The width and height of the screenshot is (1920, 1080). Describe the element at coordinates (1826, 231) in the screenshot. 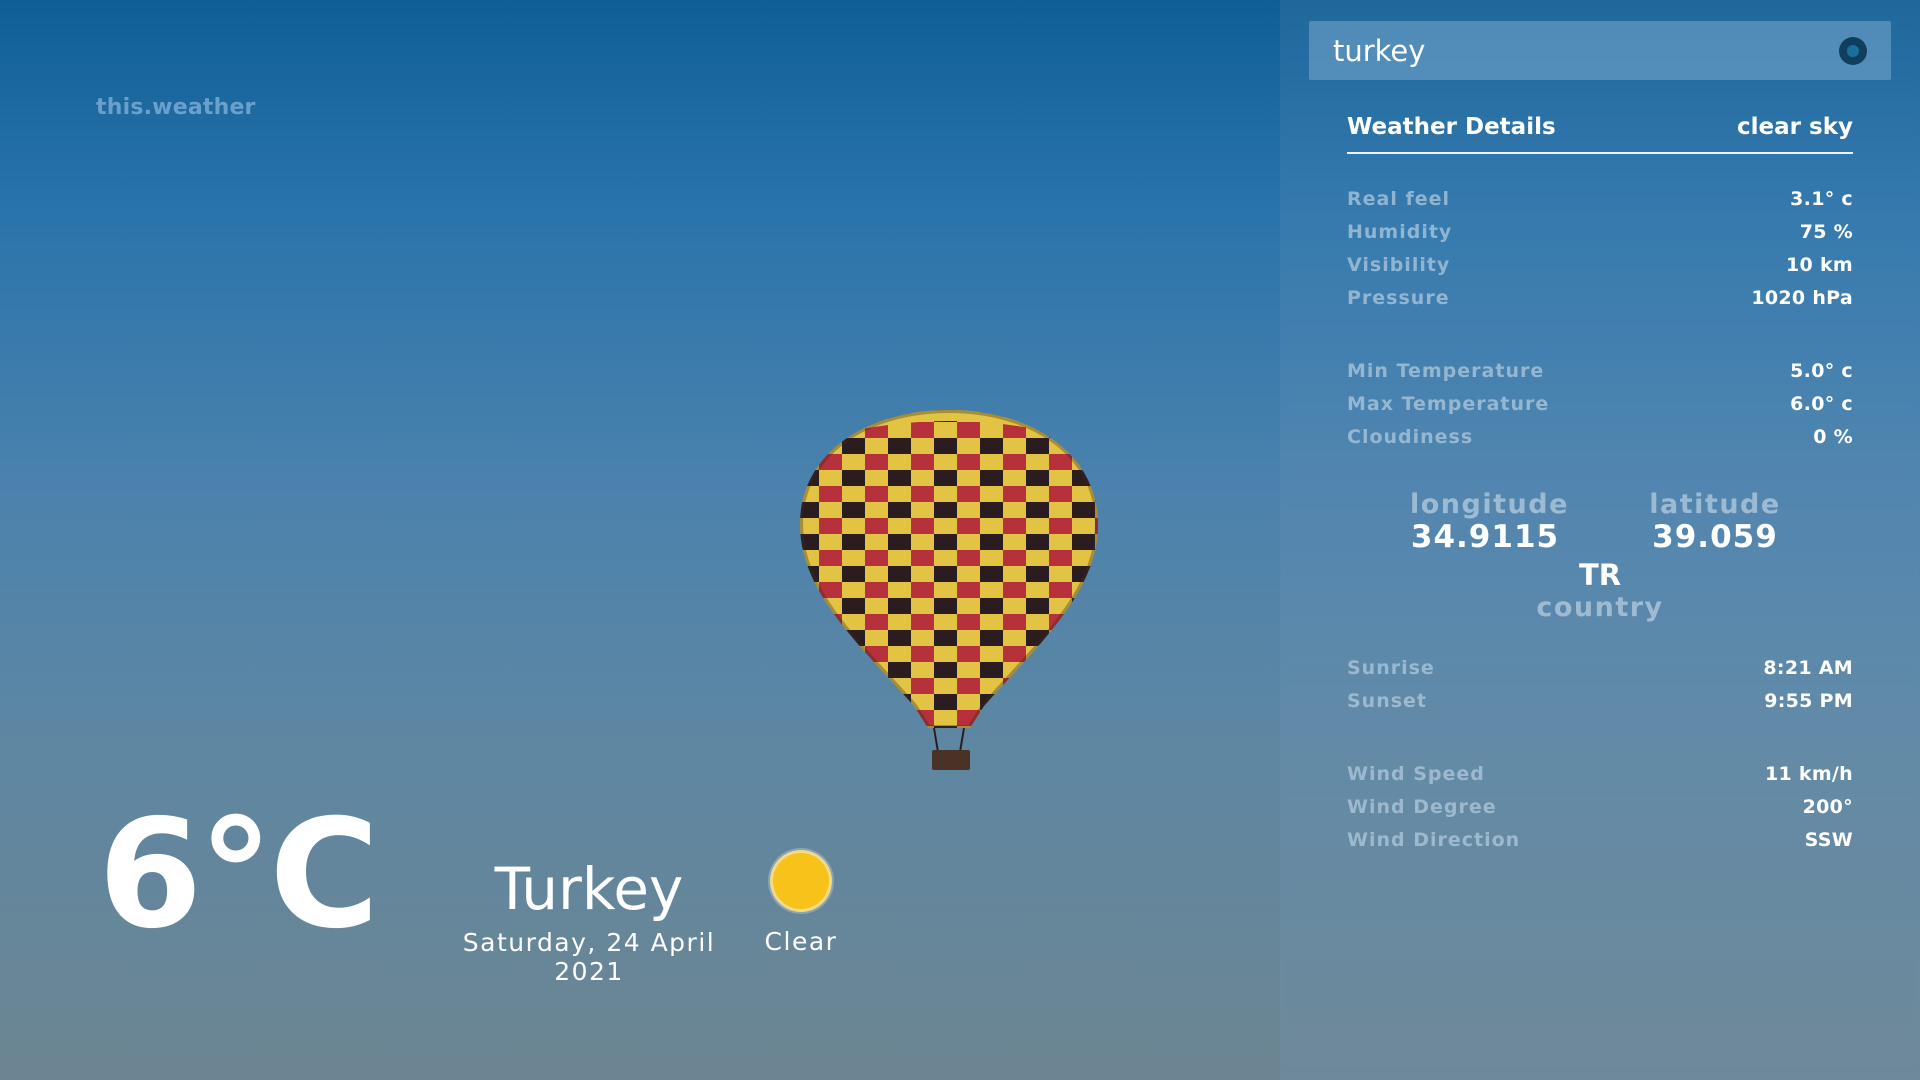

I see `detail-value: 75 %` at that location.